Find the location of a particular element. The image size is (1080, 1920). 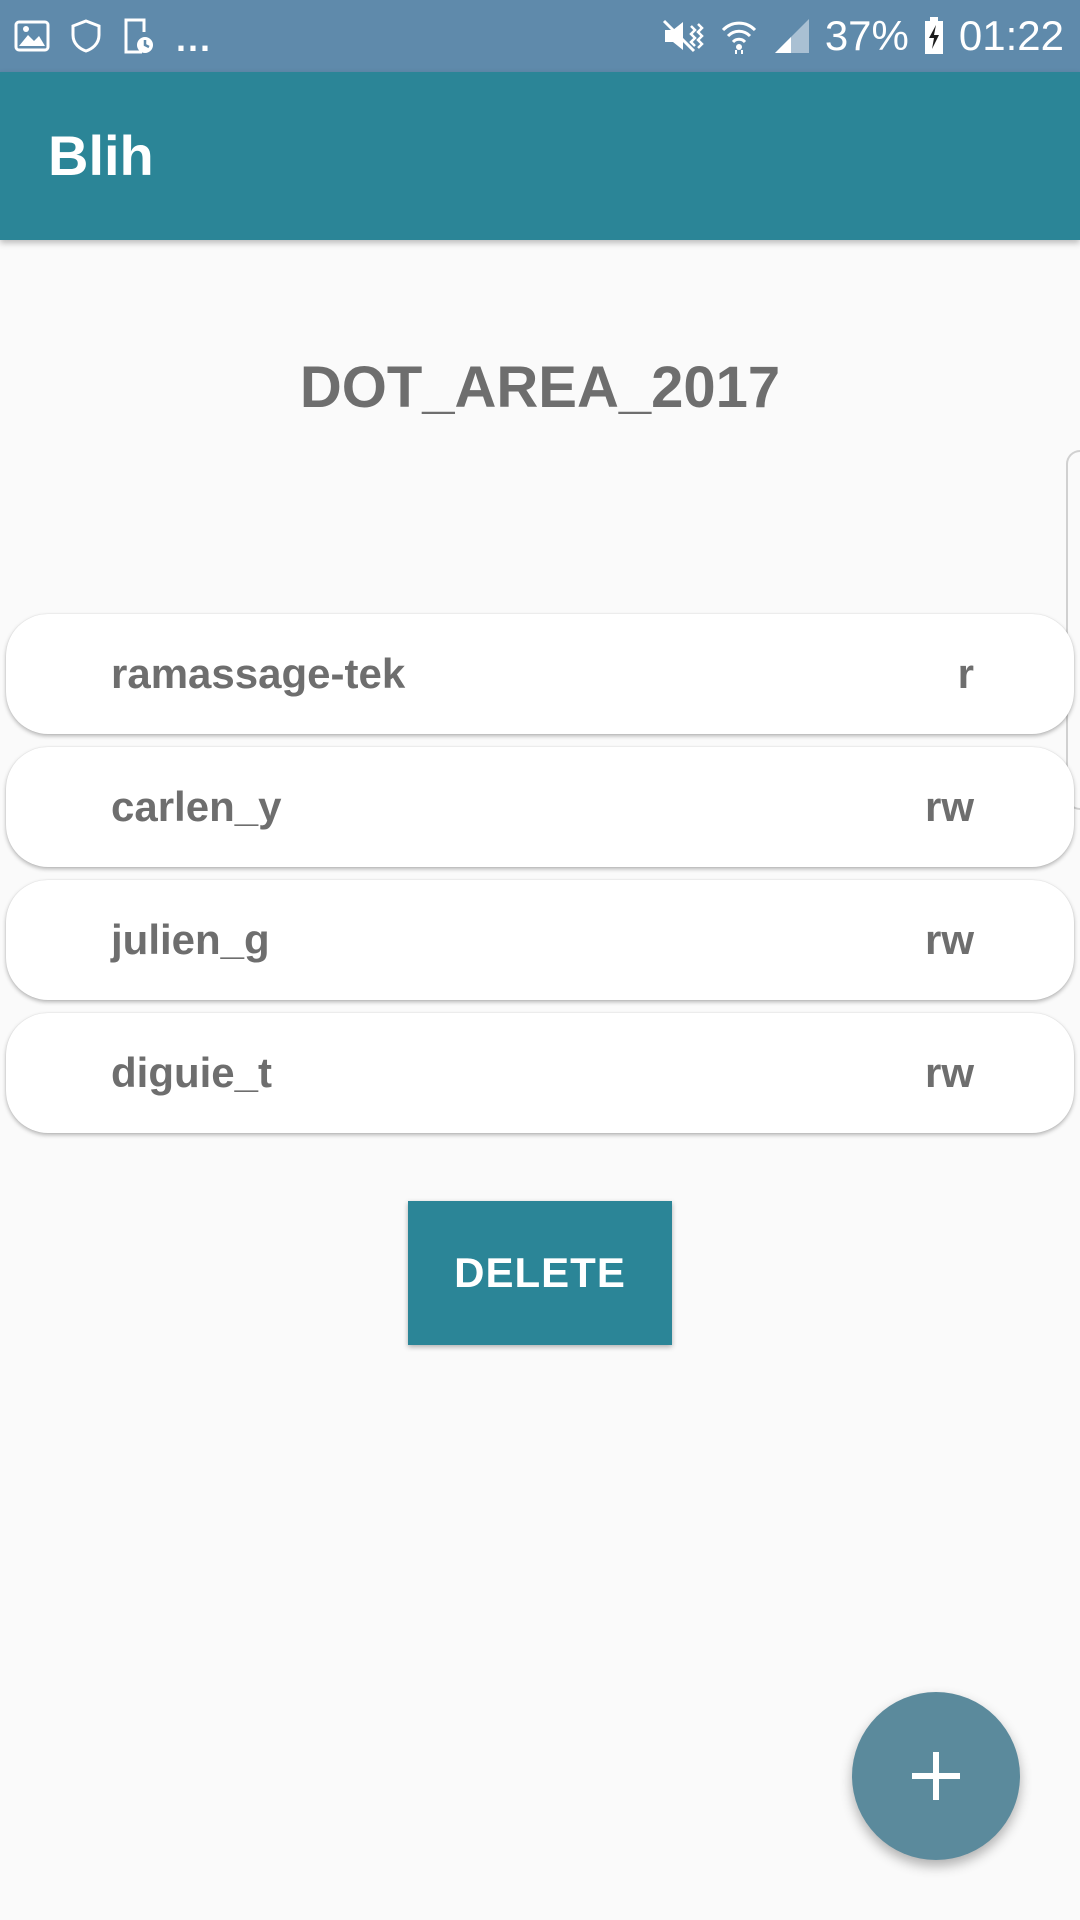

repo-title: DOT_AREA_2017 is located at coordinates (540, 387).